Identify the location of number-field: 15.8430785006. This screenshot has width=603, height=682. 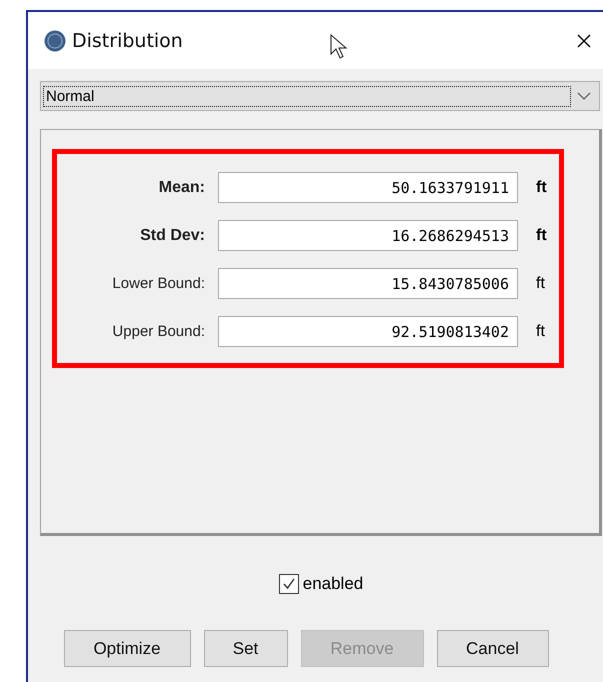
(368, 283).